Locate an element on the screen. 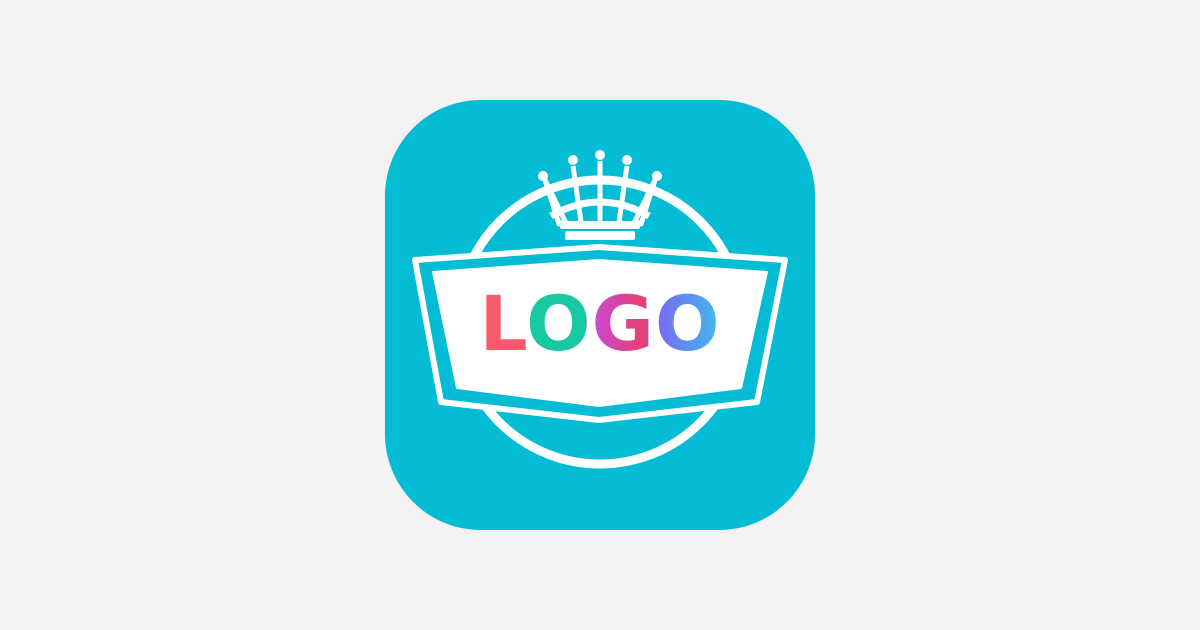 Image resolution: width=1200 pixels, height=630 pixels. badge-label: LOGO is located at coordinates (599, 324).